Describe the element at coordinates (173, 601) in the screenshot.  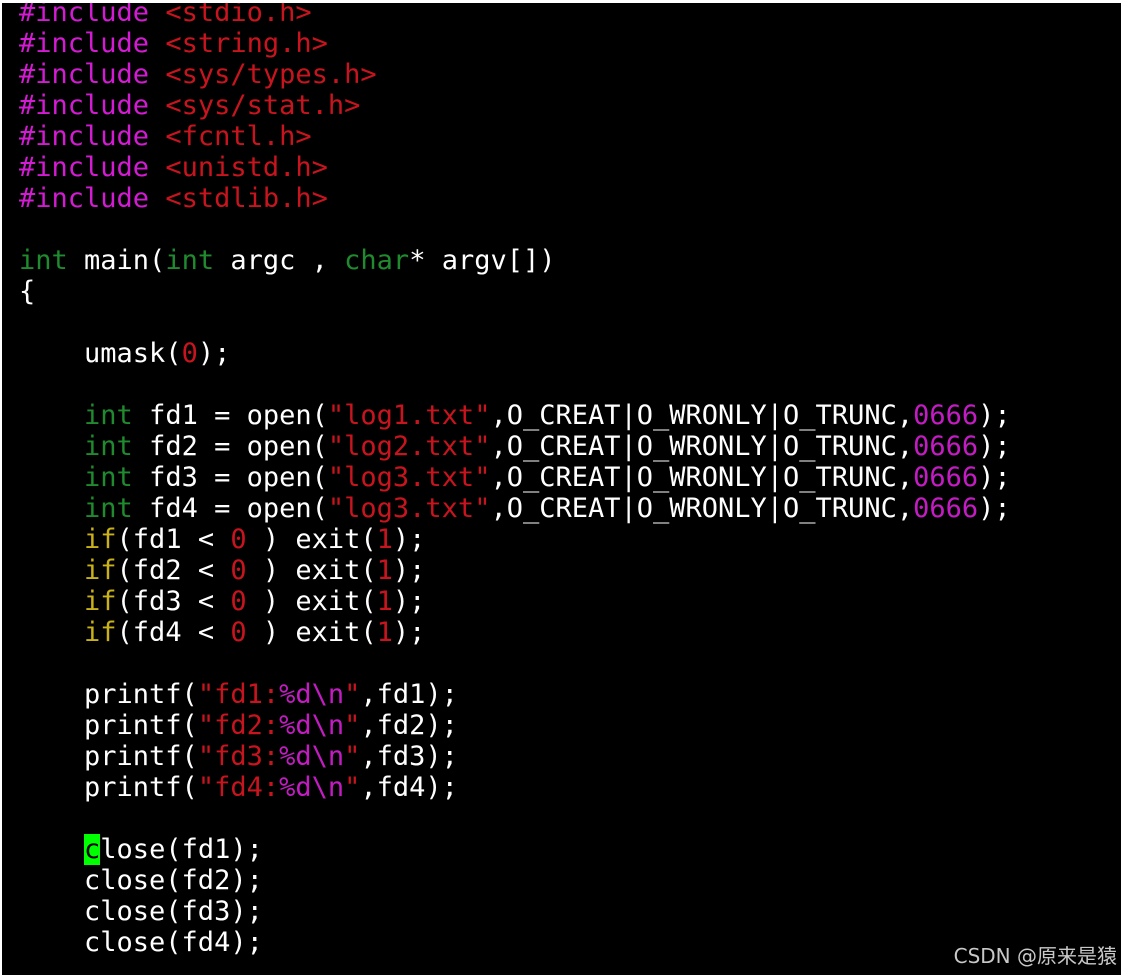
I see `code-token-default: (fd3 <` at that location.